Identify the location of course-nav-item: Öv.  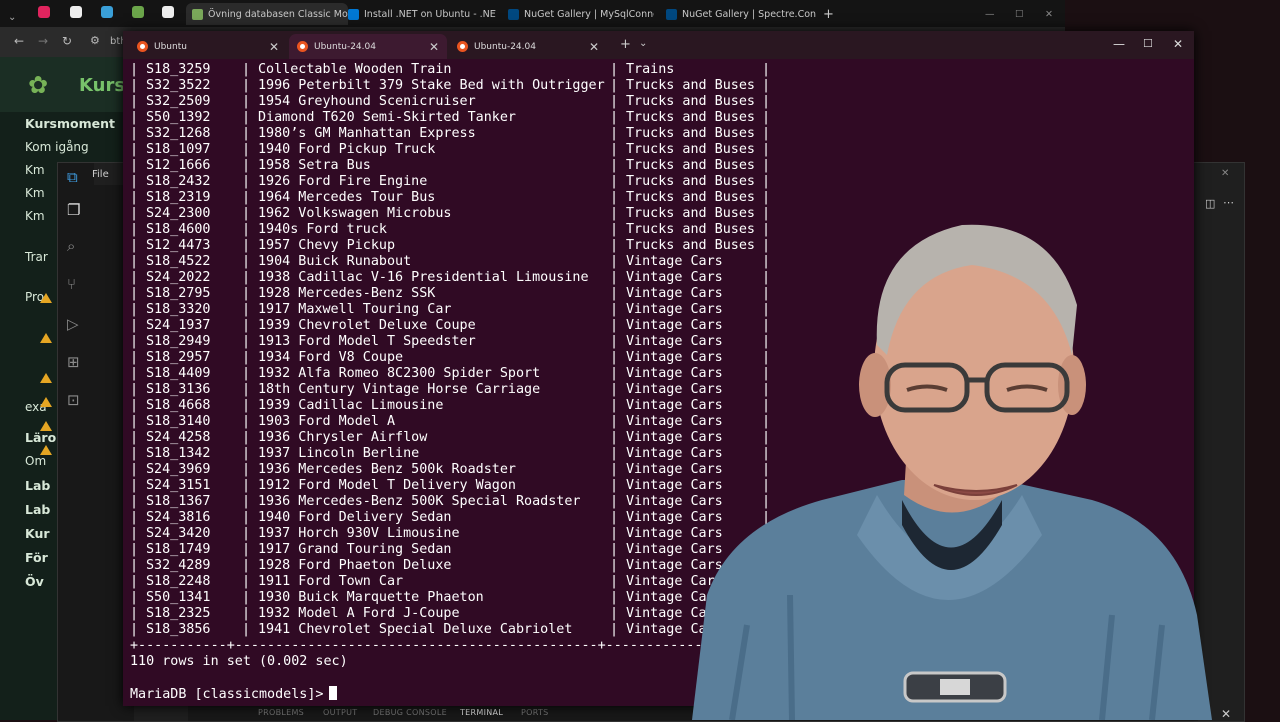
(34, 581).